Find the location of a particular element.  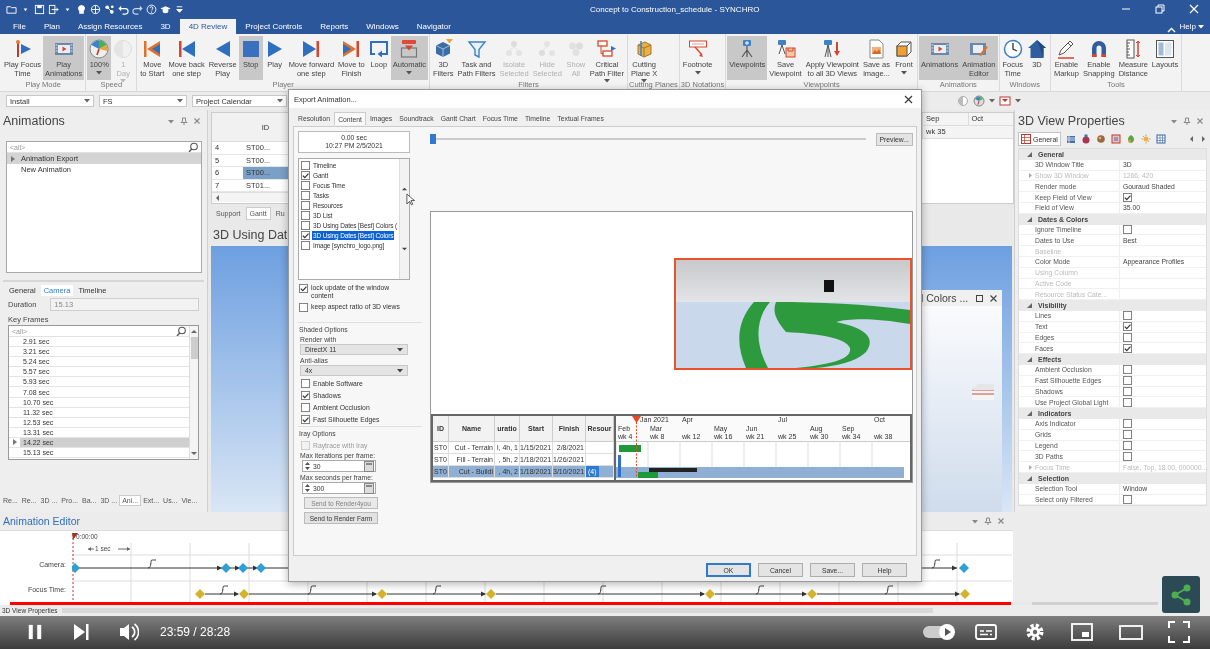

fullscreen-icon is located at coordinates (1179, 632).